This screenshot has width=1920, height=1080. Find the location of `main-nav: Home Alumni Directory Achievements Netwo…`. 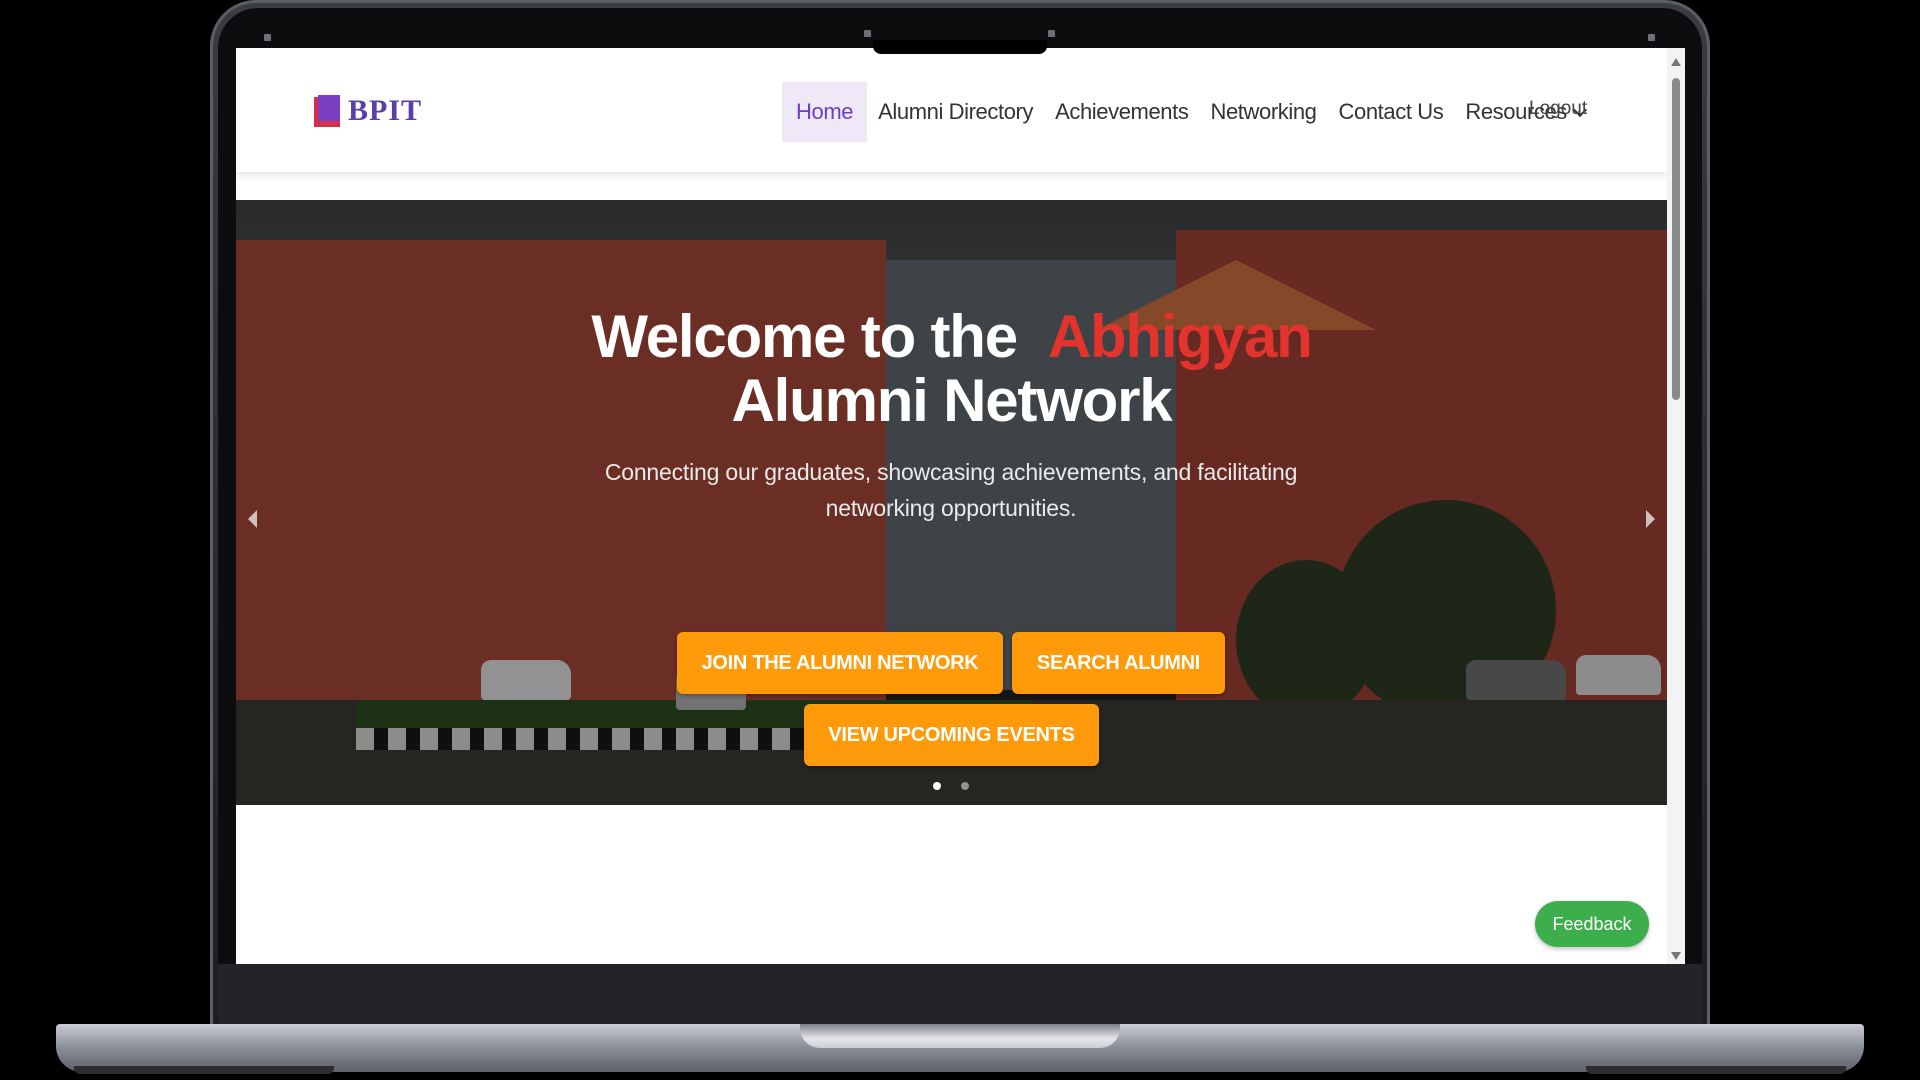

main-nav: Home Alumni Directory Achievements Netwo… is located at coordinates (1189, 112).